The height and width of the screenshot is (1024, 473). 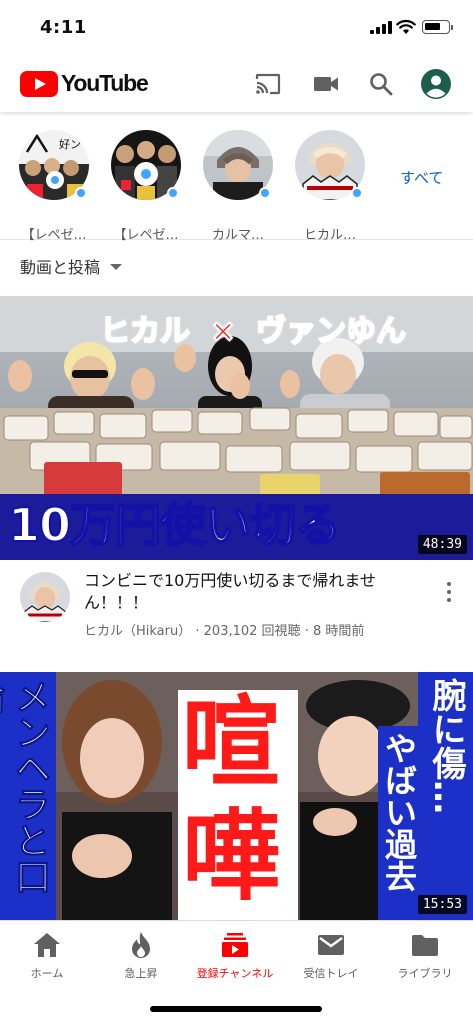 I want to click on thumbnail-text-name-1: ヒカル, so click(x=145, y=331).